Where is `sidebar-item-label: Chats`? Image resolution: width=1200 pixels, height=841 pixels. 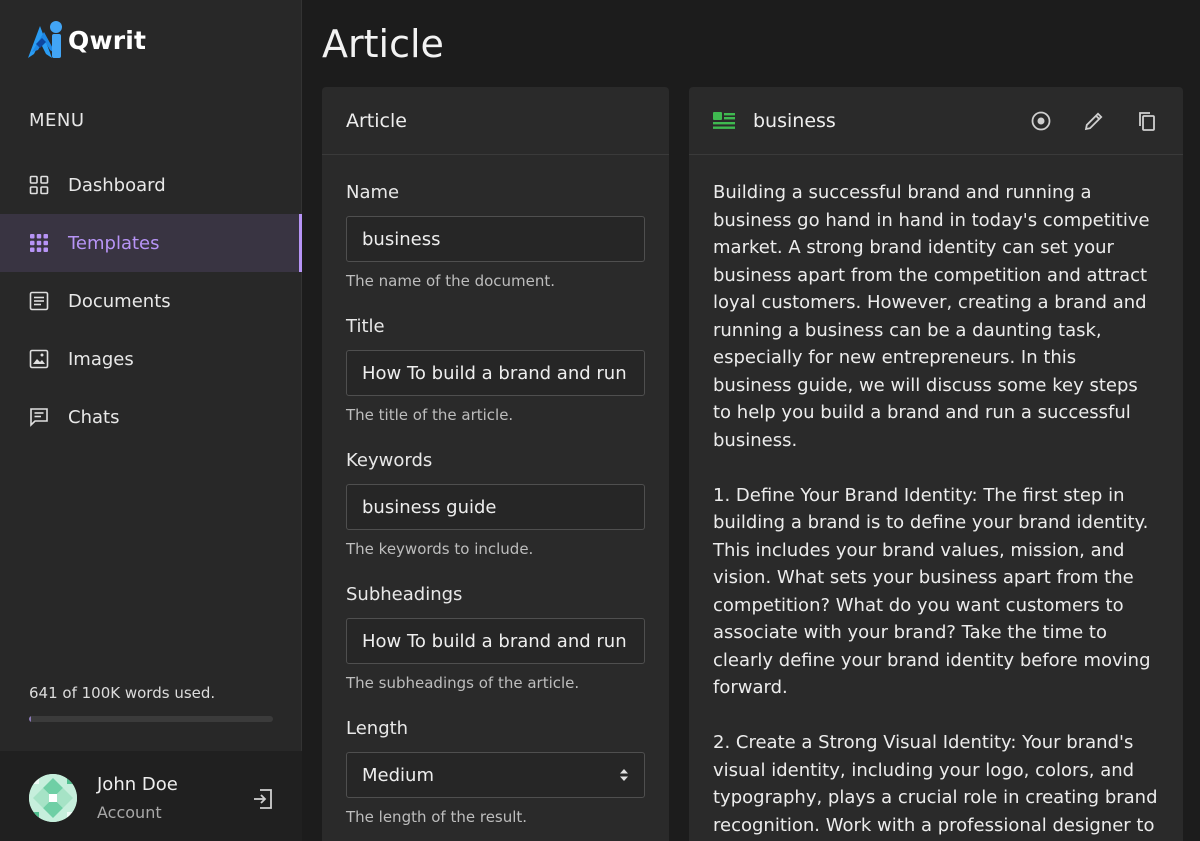 sidebar-item-label: Chats is located at coordinates (94, 417).